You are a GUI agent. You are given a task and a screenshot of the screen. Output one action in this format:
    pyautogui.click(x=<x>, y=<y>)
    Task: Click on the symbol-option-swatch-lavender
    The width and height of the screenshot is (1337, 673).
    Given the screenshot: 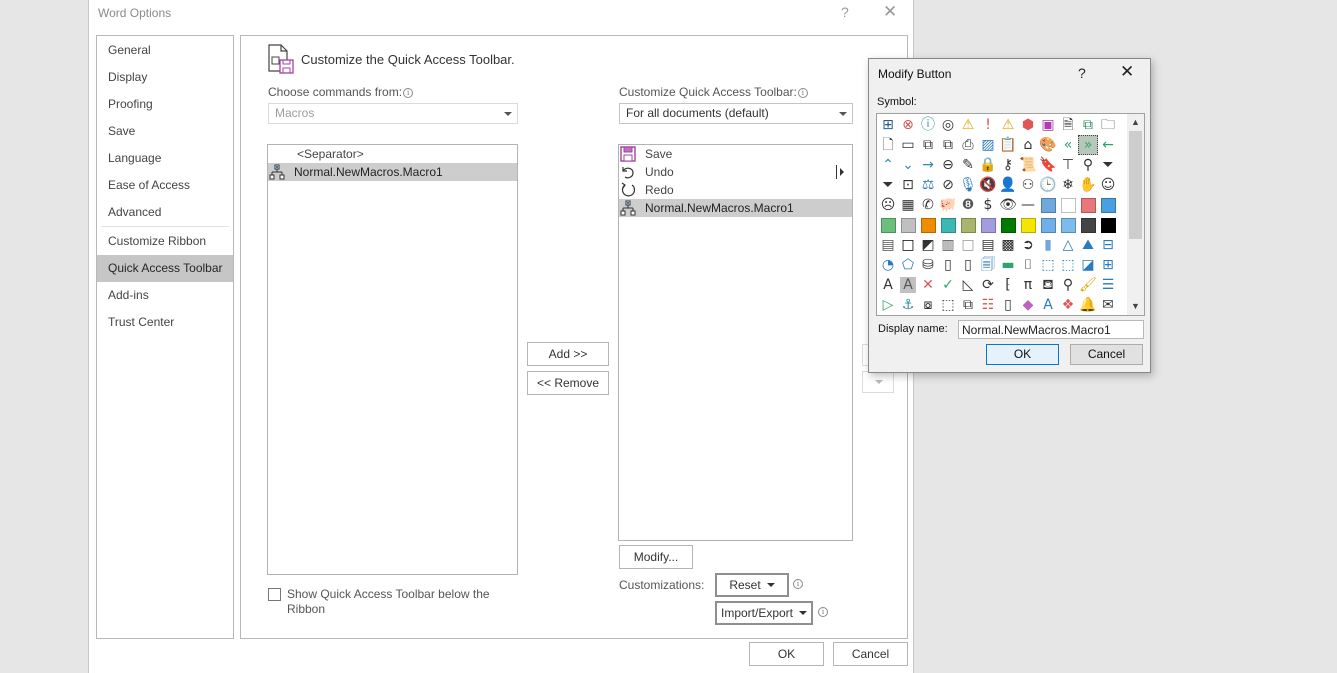 What is the action you would take?
    pyautogui.click(x=988, y=225)
    